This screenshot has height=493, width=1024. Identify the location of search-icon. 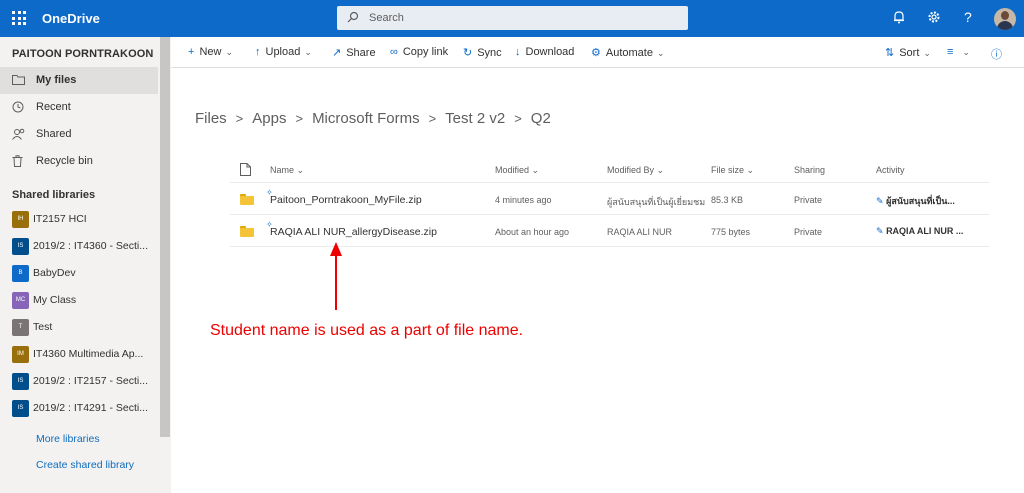
(353, 18).